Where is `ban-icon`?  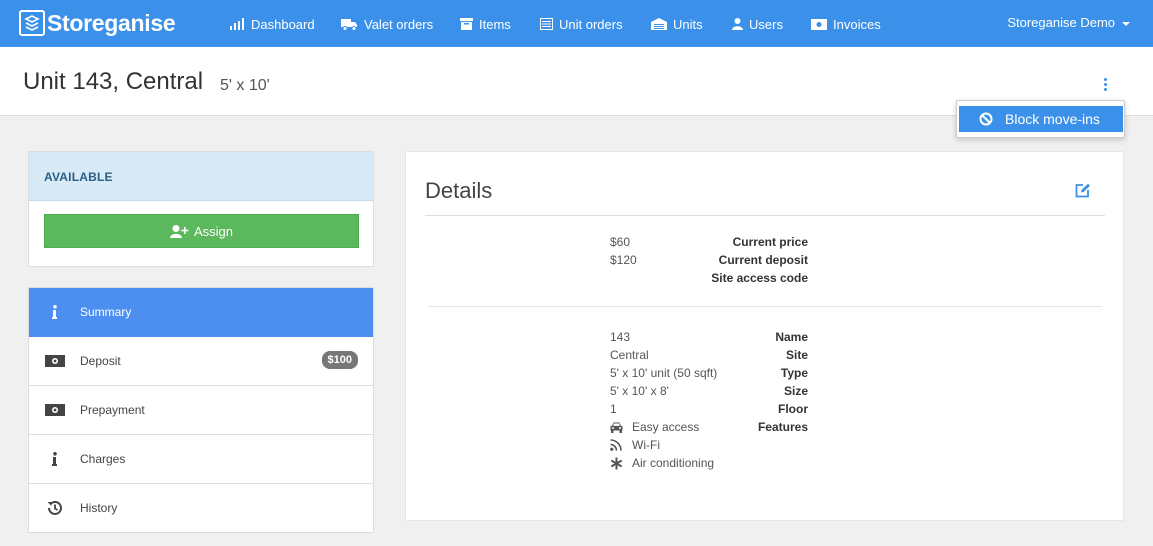 ban-icon is located at coordinates (986, 119).